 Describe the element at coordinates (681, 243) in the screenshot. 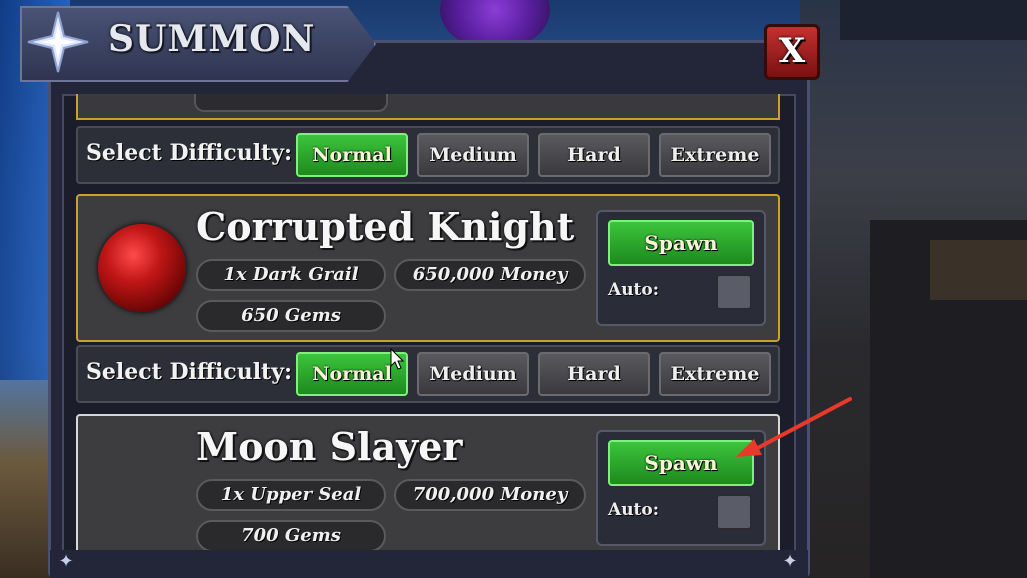

I see `spawn-button: Spawn` at that location.